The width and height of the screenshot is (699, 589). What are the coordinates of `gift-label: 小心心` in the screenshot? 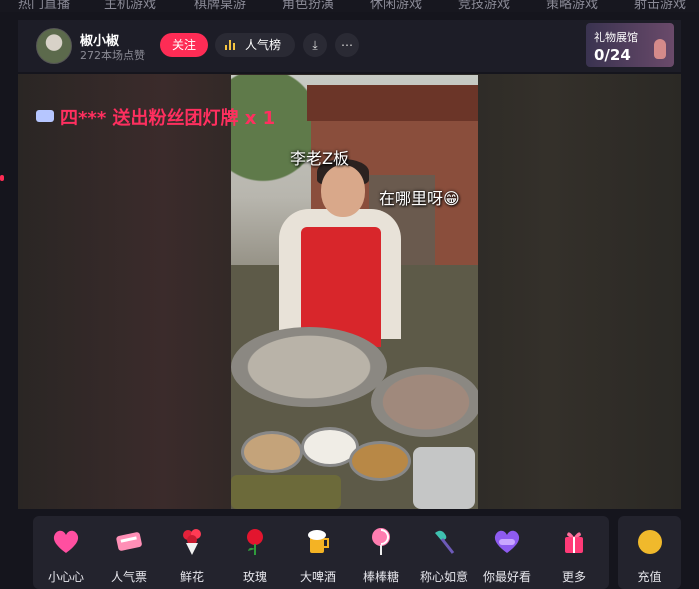 It's located at (65, 577).